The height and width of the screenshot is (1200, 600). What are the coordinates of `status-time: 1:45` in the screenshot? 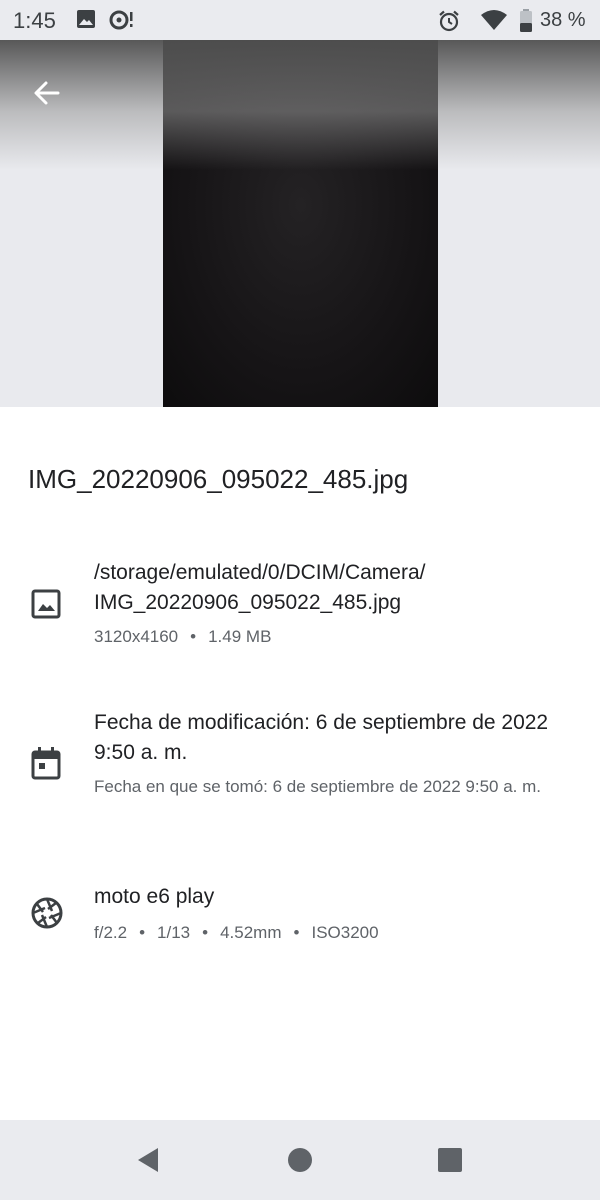 It's located at (34, 20).